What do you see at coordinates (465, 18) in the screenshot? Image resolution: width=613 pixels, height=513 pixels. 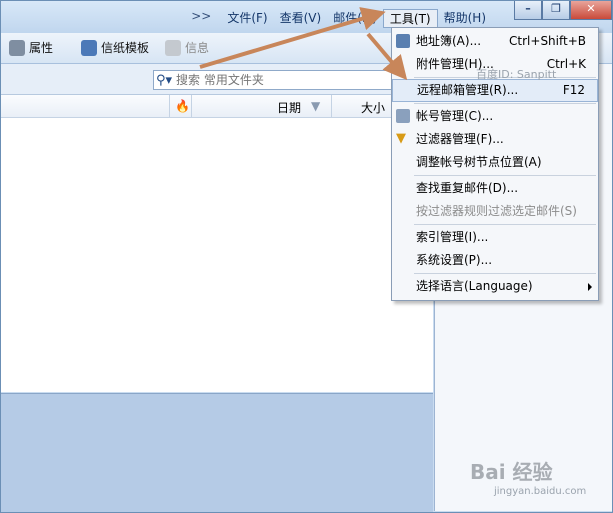 I see `menu-help: 帮助(H)` at bounding box center [465, 18].